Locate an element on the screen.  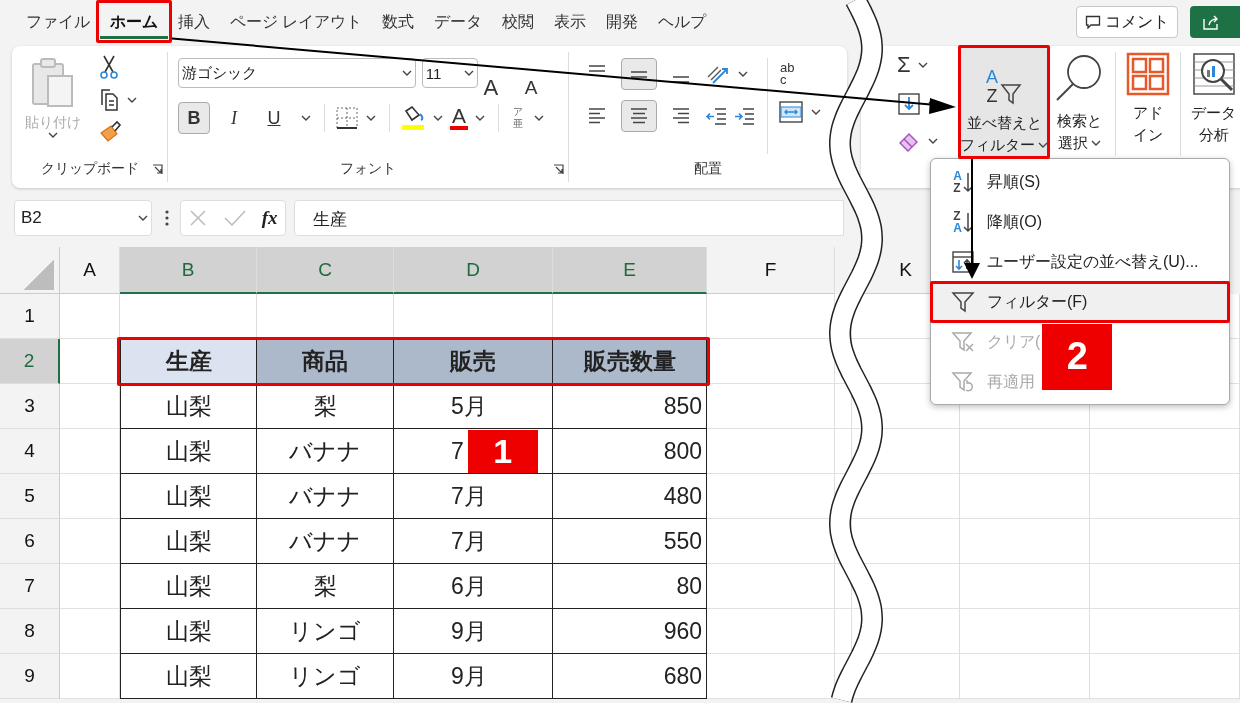
table-cell: 販売数量 is located at coordinates (630, 361).